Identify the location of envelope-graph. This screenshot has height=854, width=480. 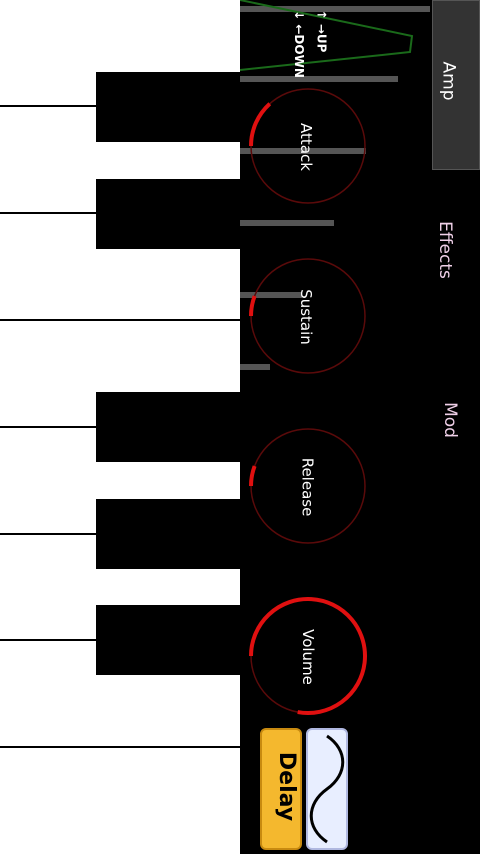
(335, 40).